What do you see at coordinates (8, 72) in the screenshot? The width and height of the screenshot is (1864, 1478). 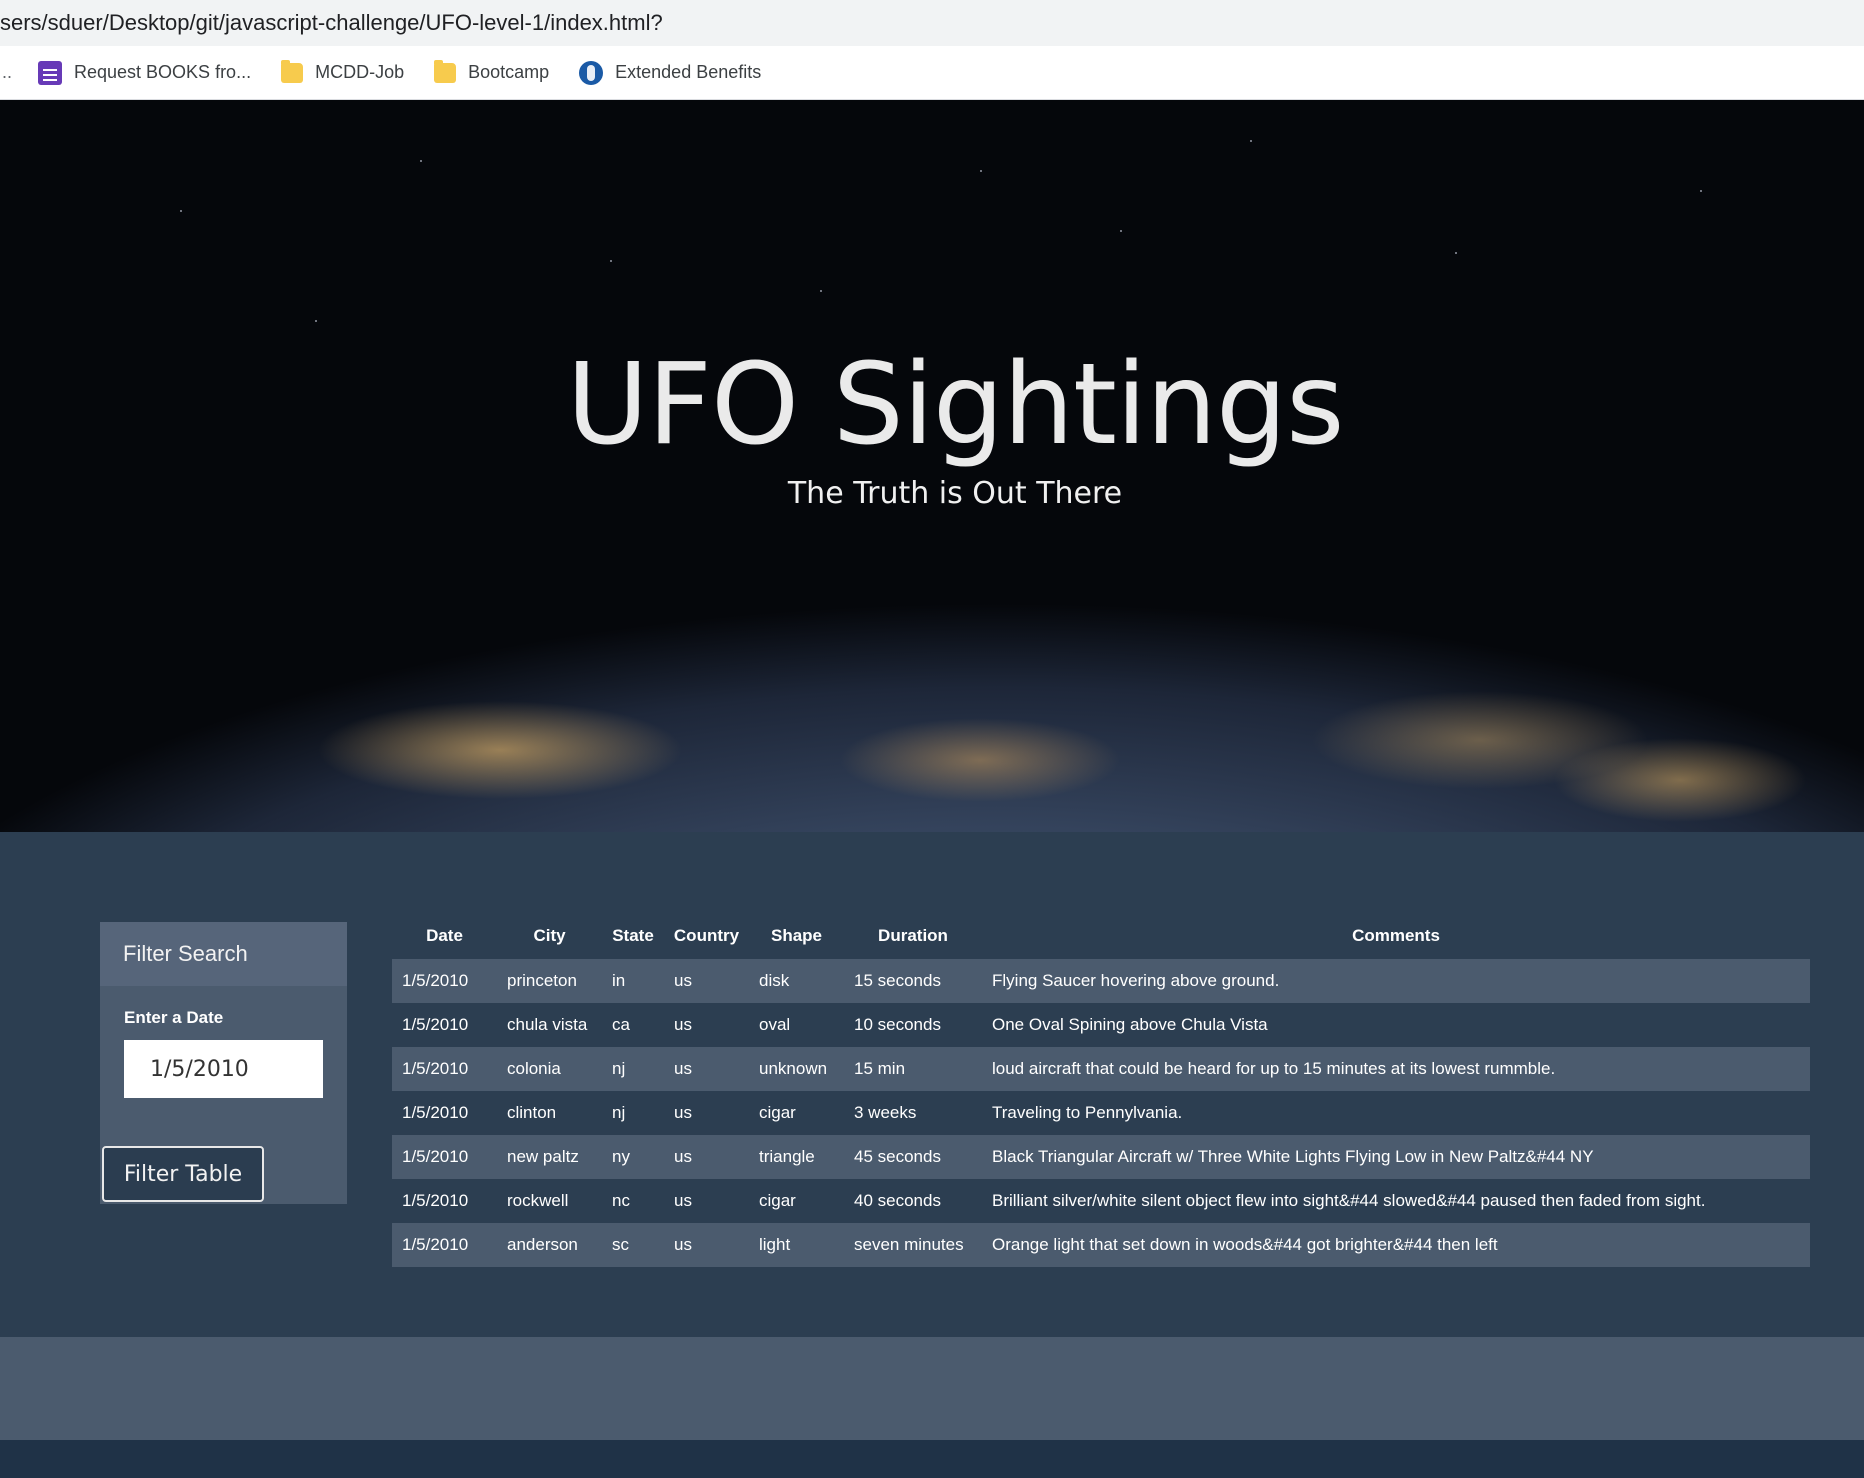 I see `bookmarks-overflow: ..` at bounding box center [8, 72].